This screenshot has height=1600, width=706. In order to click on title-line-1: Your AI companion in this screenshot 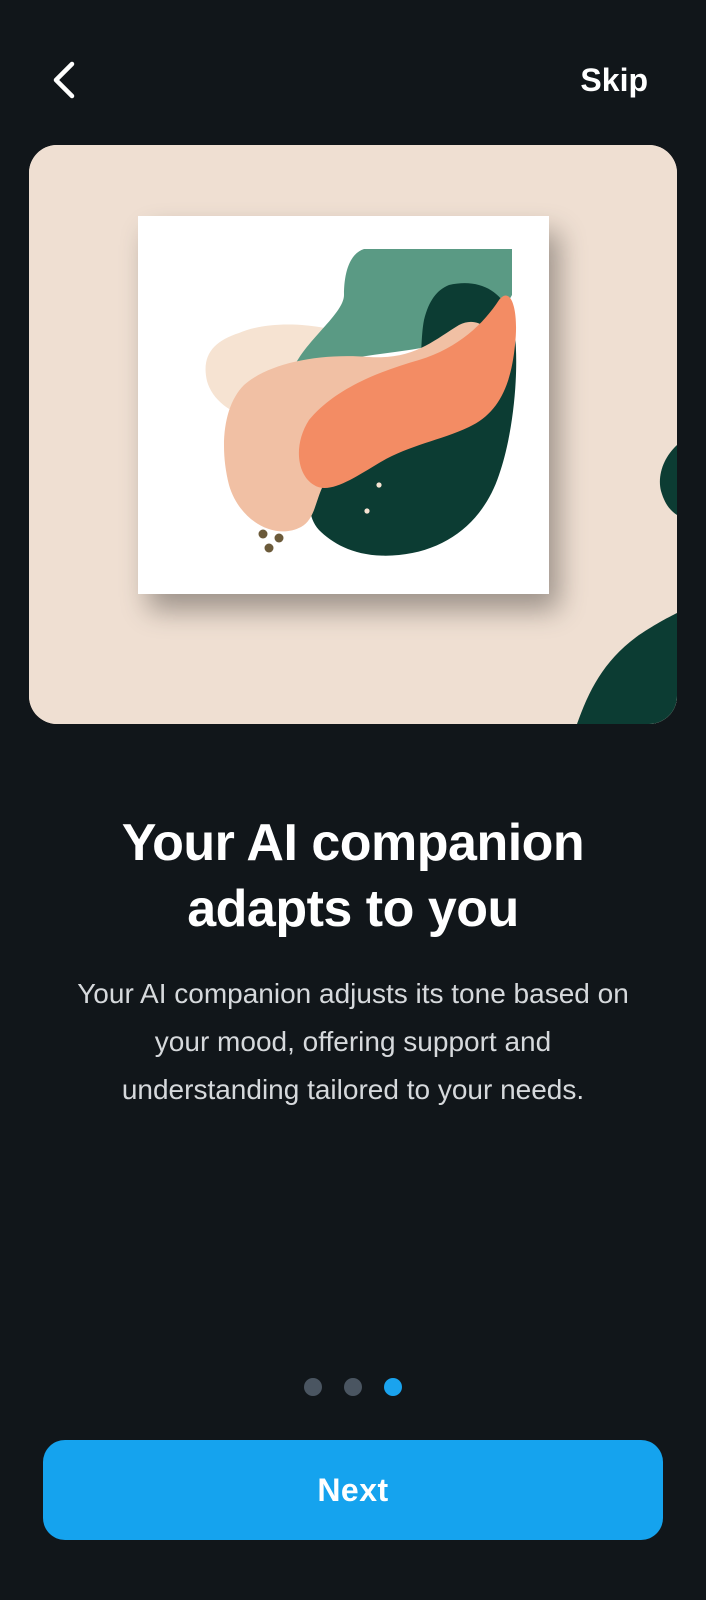, I will do `click(353, 843)`.